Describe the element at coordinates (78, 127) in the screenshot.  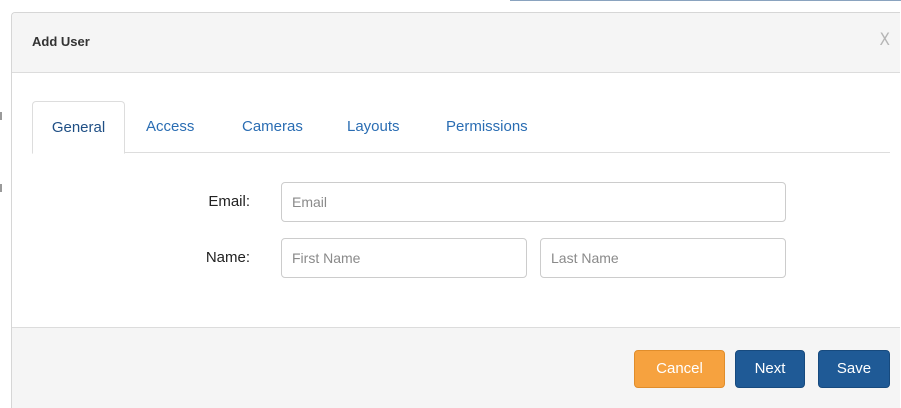
I see `tab-general: General` at that location.